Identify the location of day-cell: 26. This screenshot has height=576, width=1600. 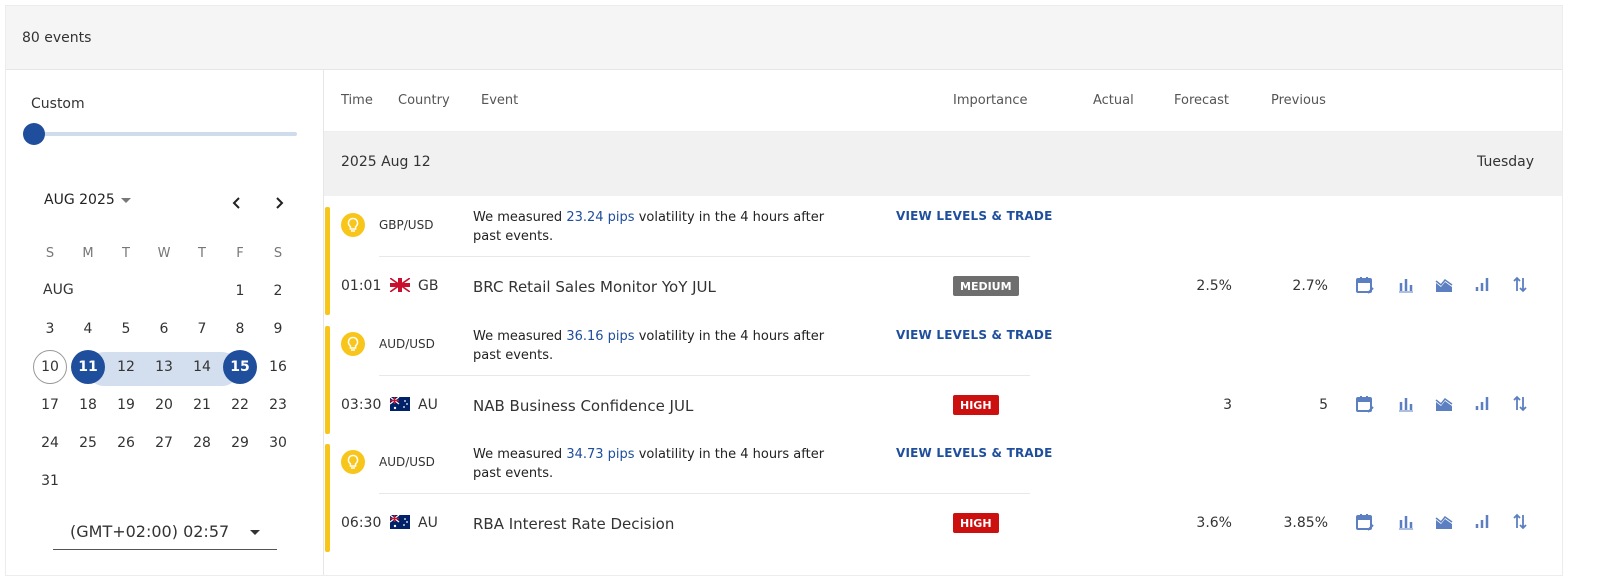
(126, 443).